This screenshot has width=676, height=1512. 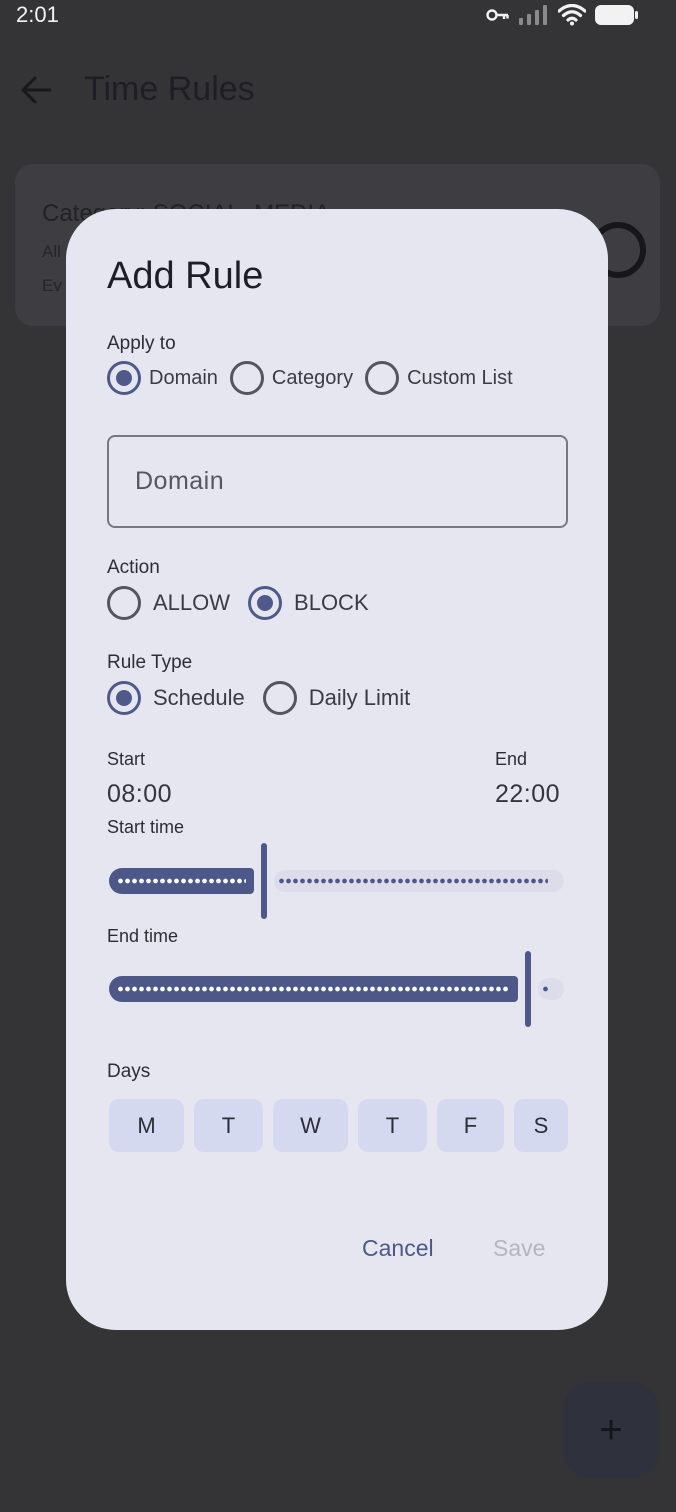 What do you see at coordinates (519, 1248) in the screenshot?
I see `save-button: Save` at bounding box center [519, 1248].